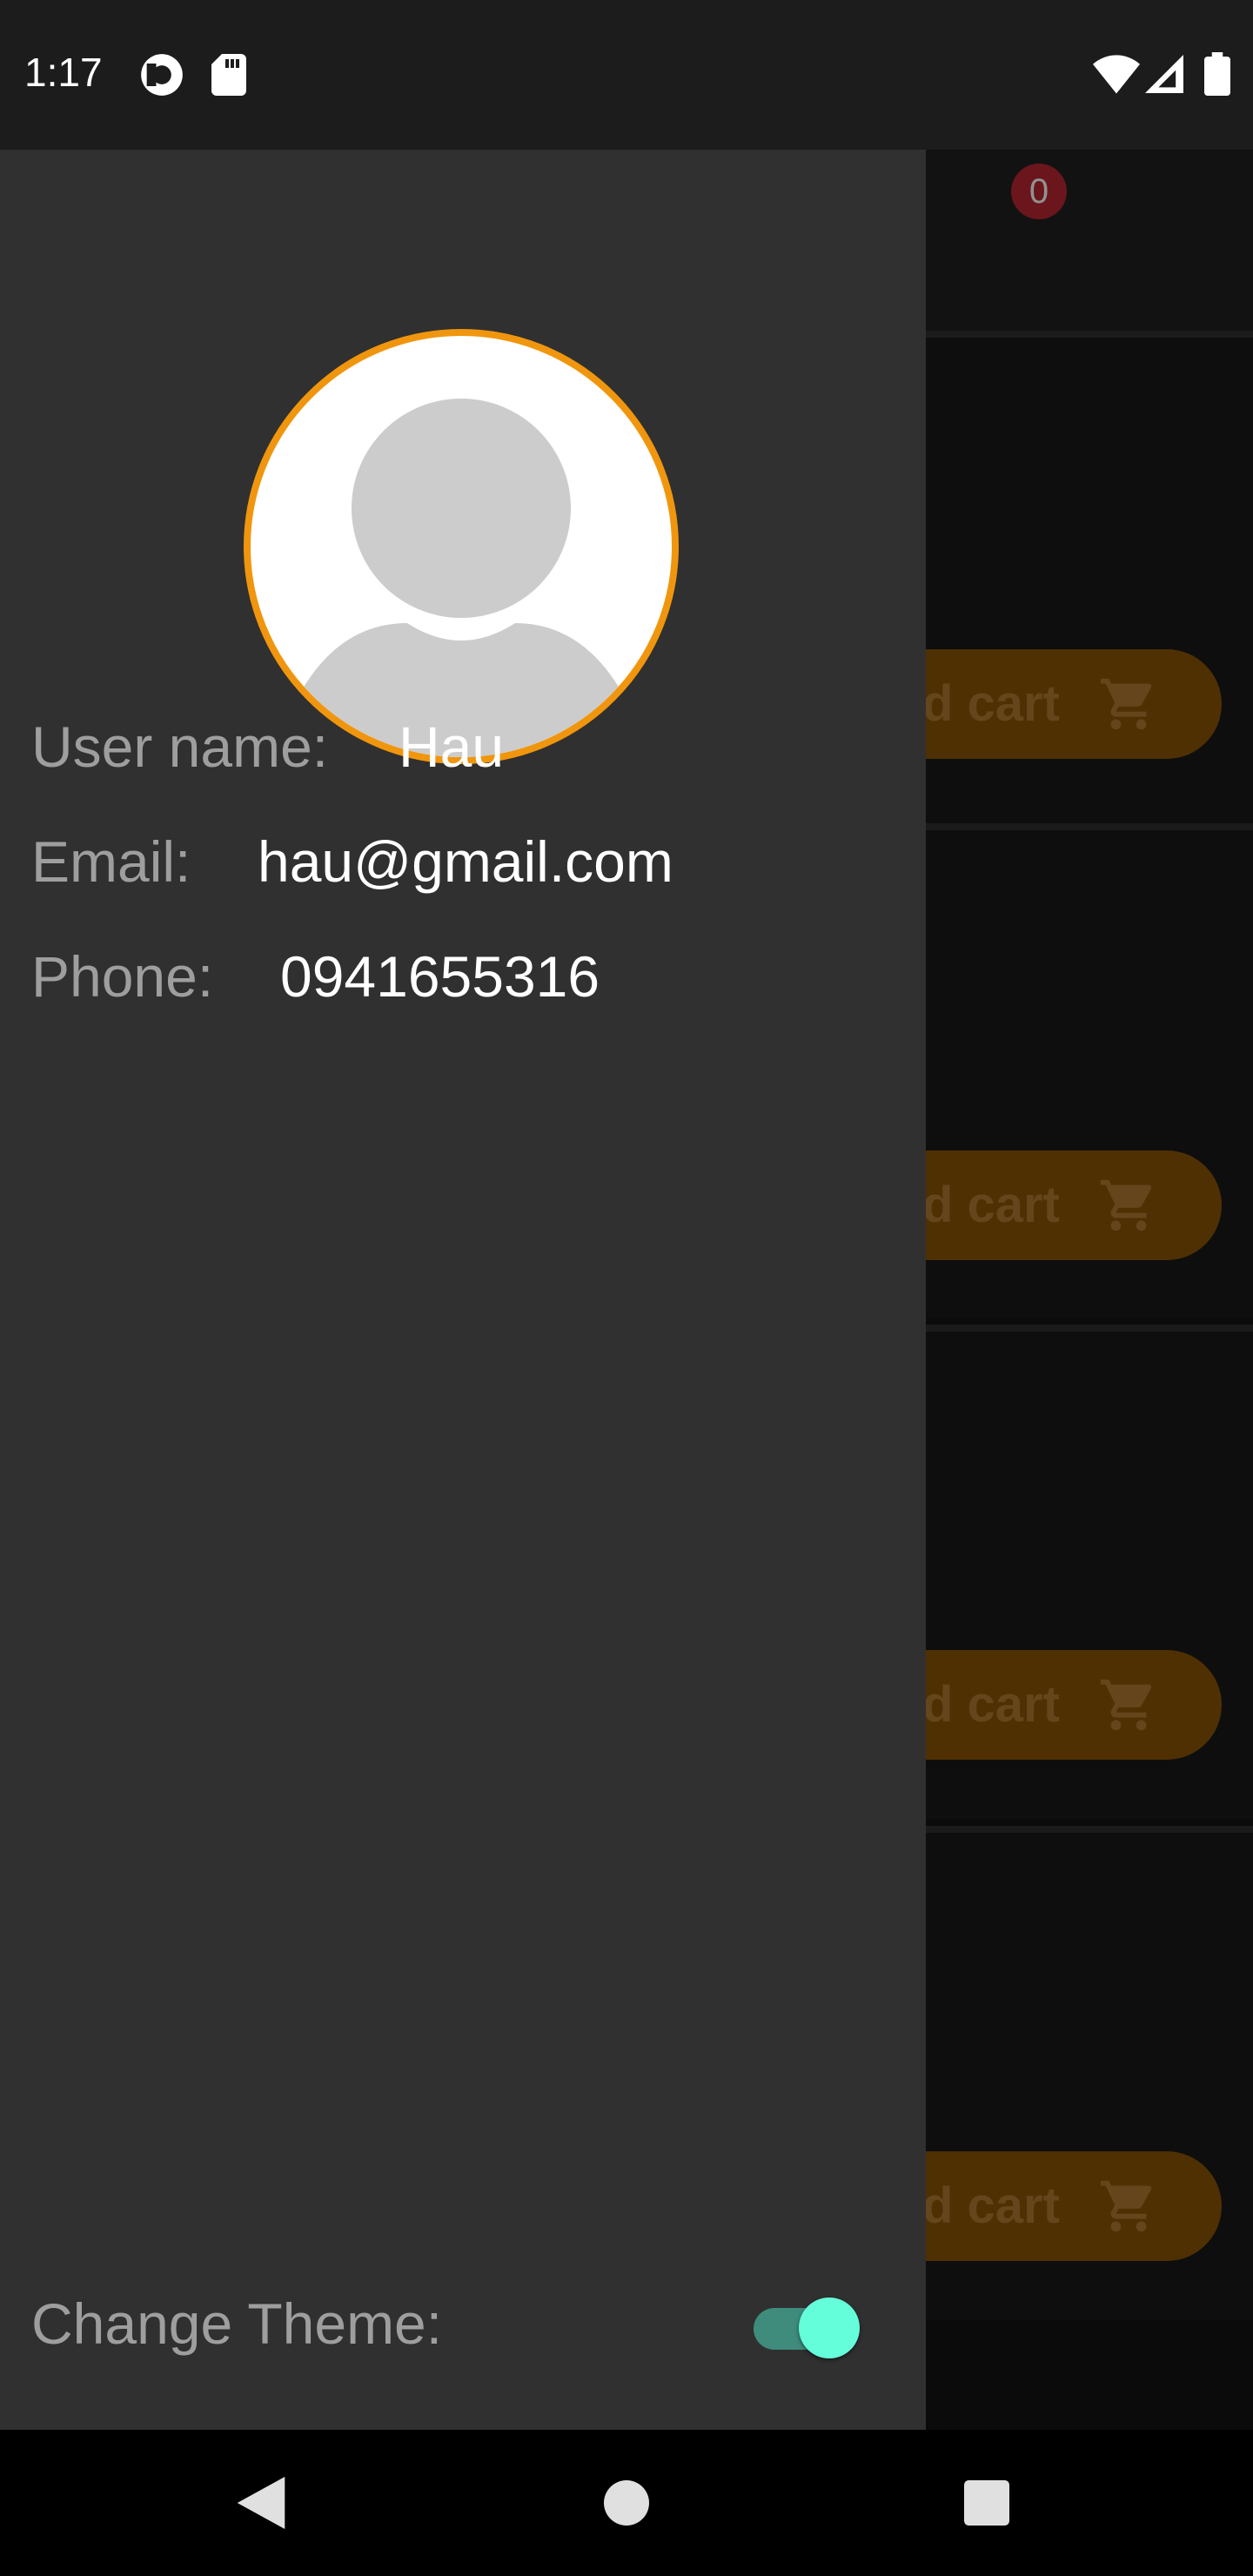 The width and height of the screenshot is (1253, 2576). What do you see at coordinates (440, 977) in the screenshot?
I see `phone-value: 0941655316` at bounding box center [440, 977].